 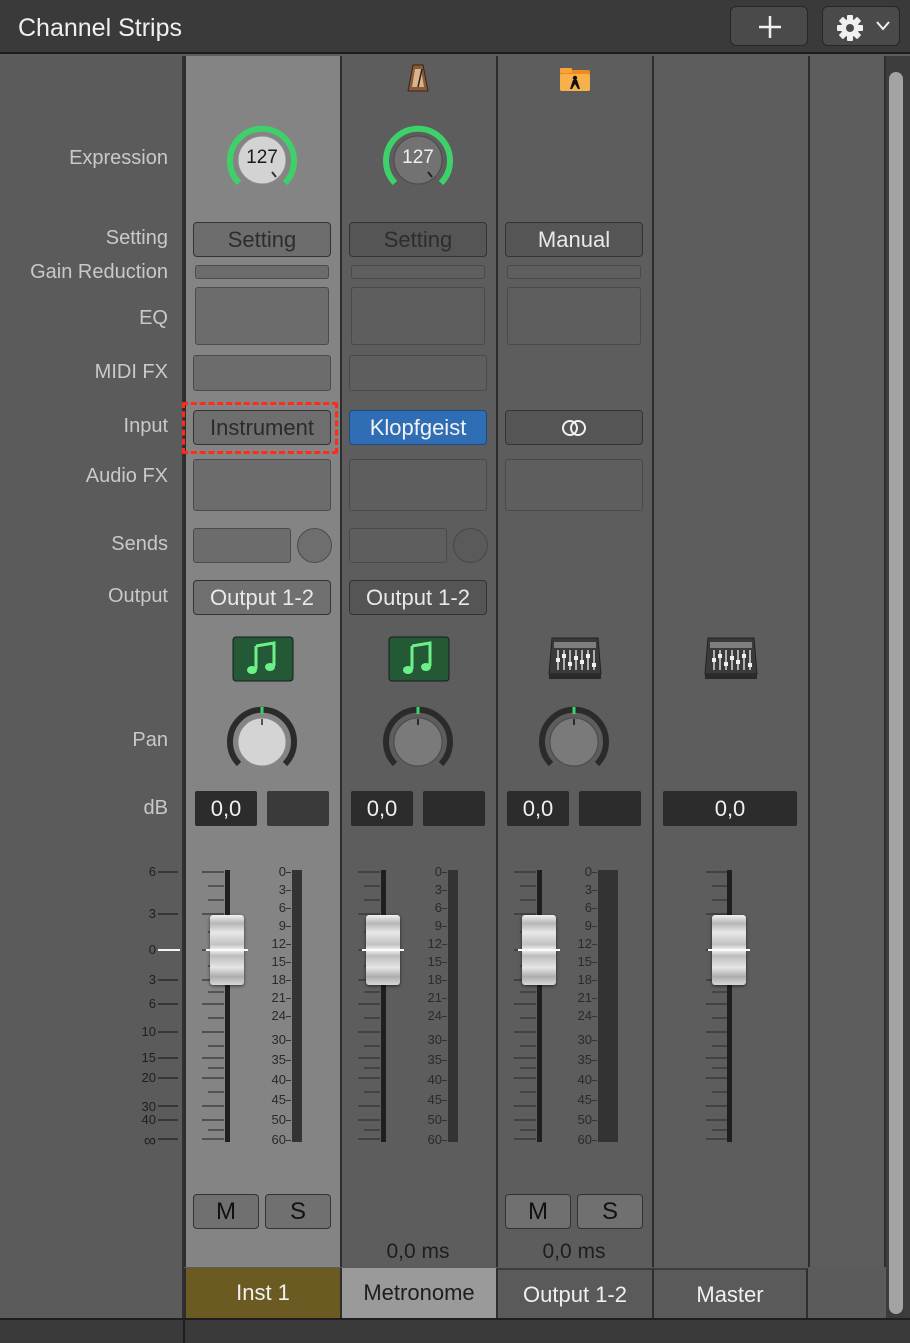 I want to click on meter-scale-label: 50, so click(x=584, y=1119).